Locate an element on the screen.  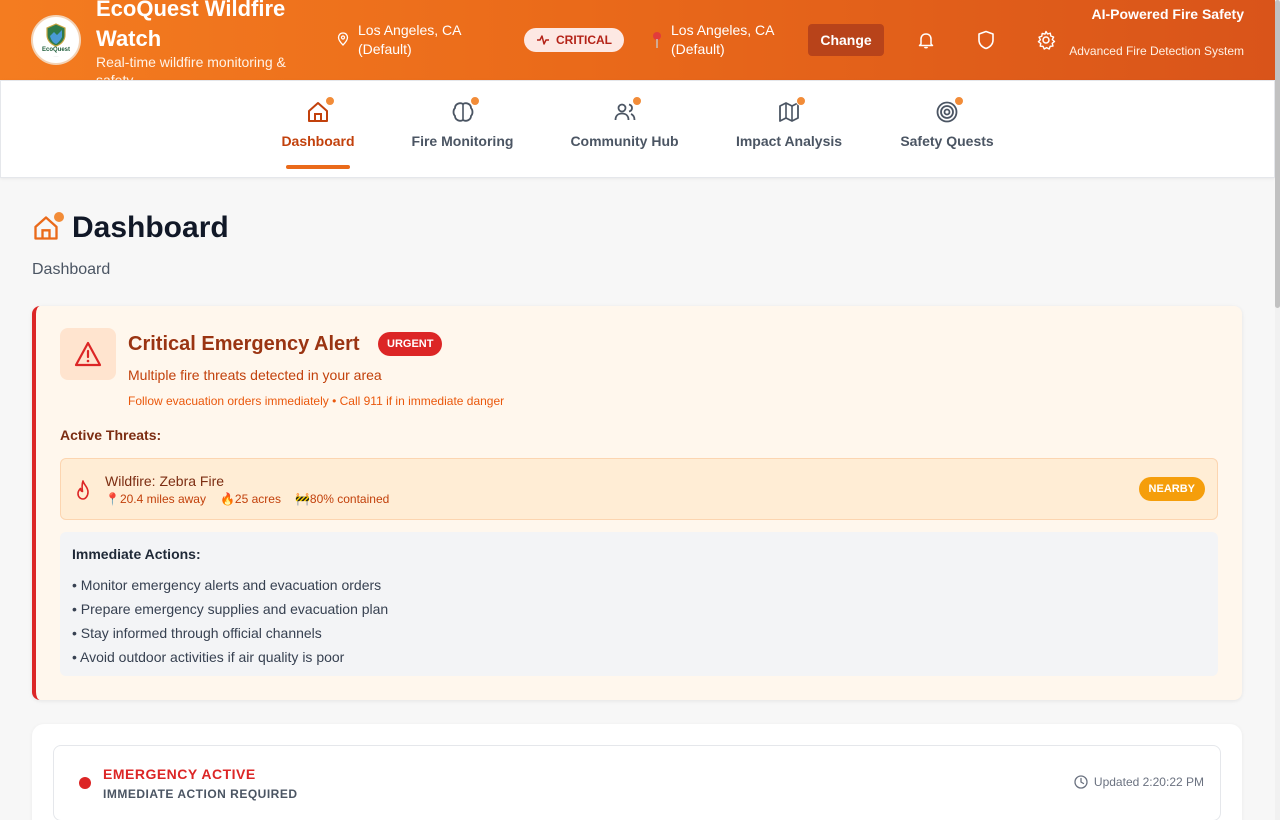
tab-fire-monitoring: Fire Monitoring is located at coordinates (462, 136).